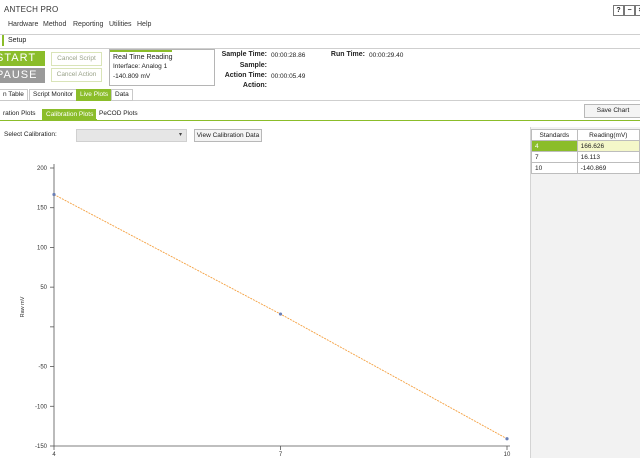 Image resolution: width=640 pixels, height=458 pixels. Describe the element at coordinates (132, 76) in the screenshot. I see `reading-value: -140.809 mV` at that location.